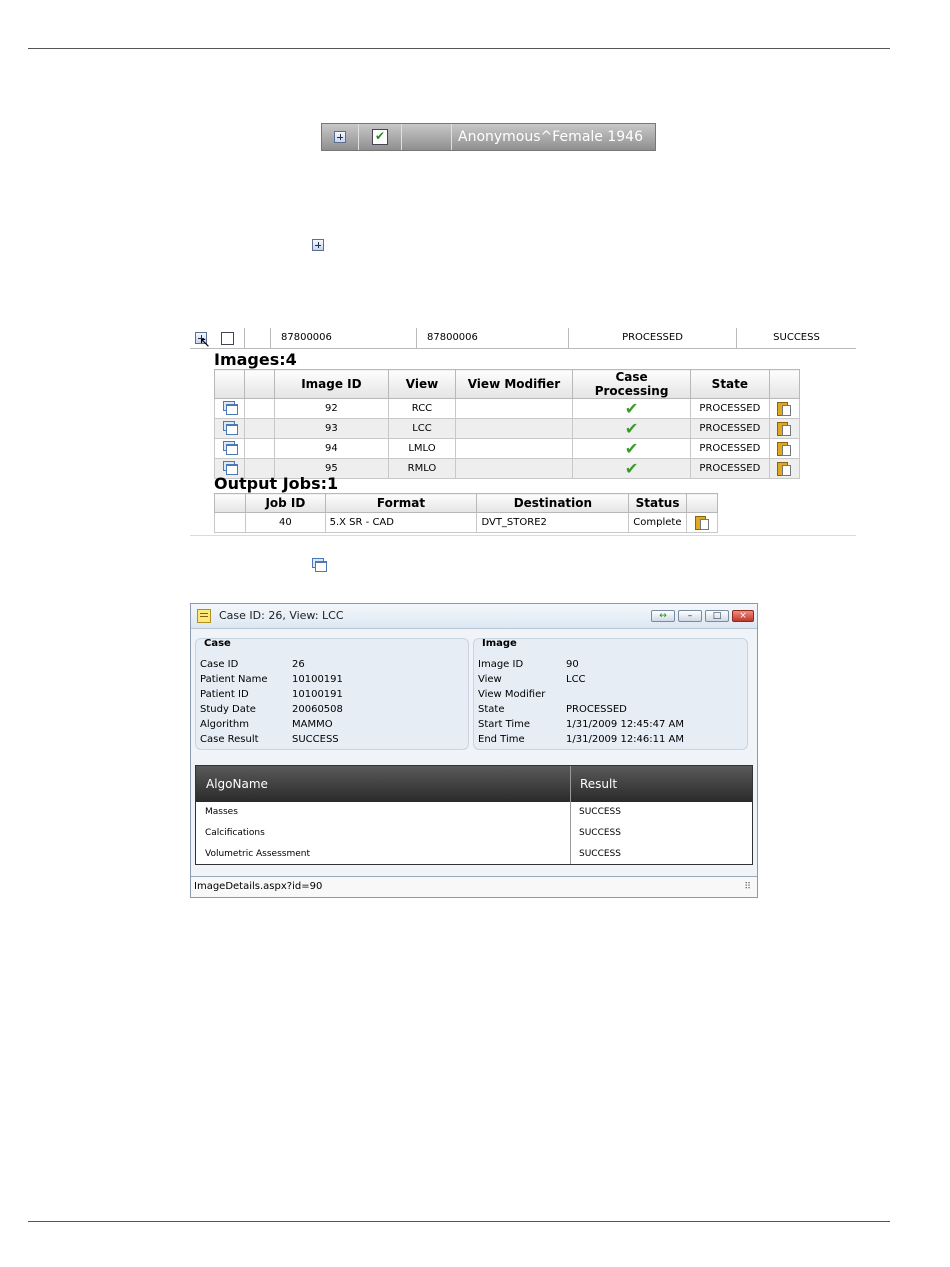 Image resolution: width=950 pixels, height=1267 pixels. I want to click on cursor-arrow-icon: ↖, so click(205, 343).